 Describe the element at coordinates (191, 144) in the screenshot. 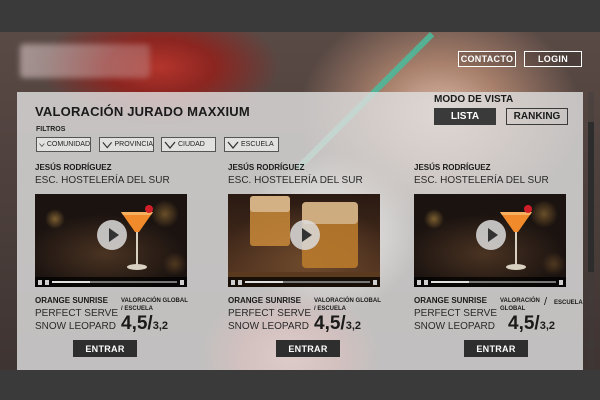

I see `filter-label: CIUDAD` at that location.